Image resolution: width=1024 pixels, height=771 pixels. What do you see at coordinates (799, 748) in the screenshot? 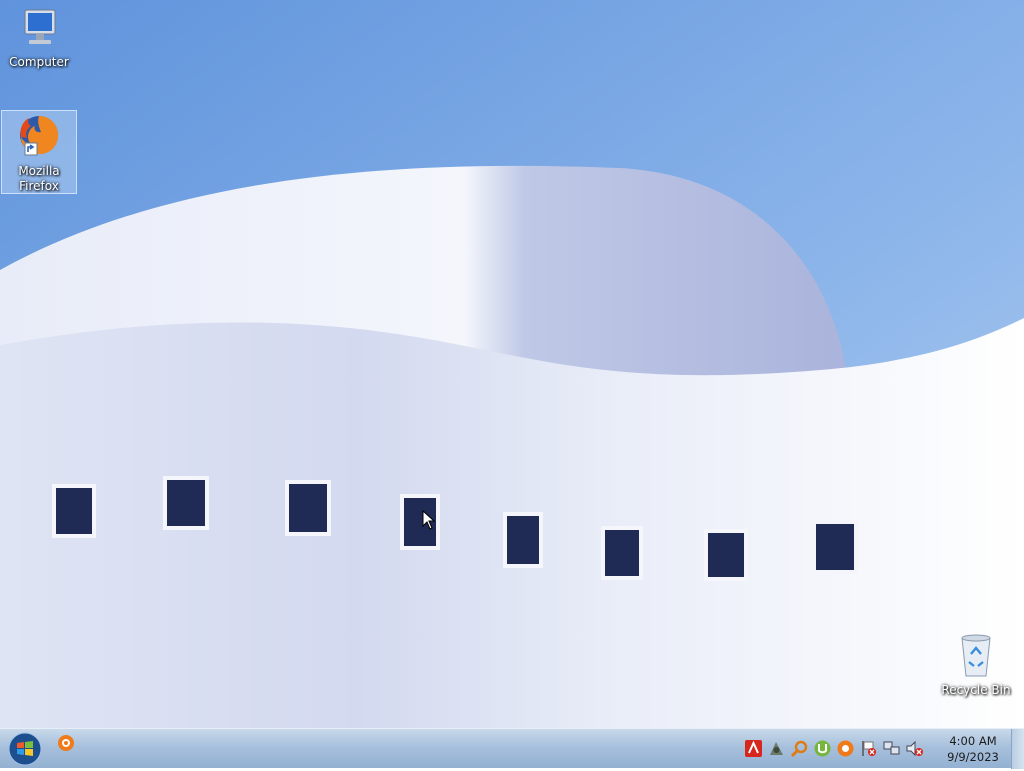
I see `search-tool-icon` at bounding box center [799, 748].